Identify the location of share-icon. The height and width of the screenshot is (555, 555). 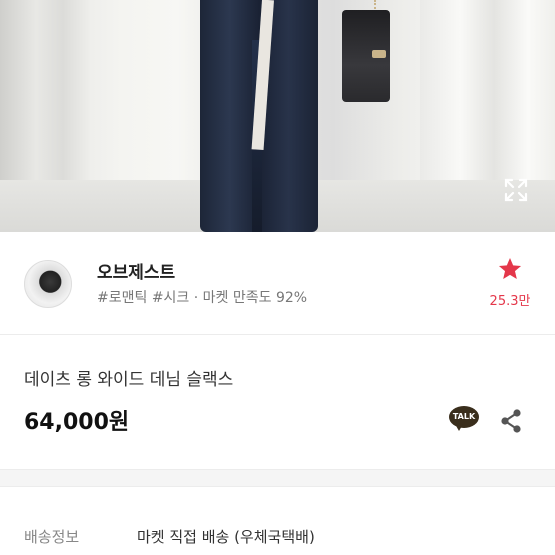
(511, 421).